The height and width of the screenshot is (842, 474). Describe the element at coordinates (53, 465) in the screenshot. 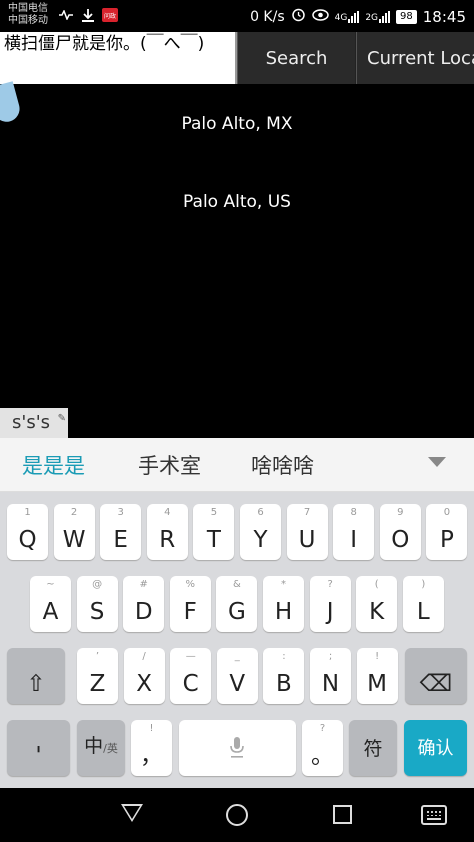

I see `candidate-1: 是是是` at that location.